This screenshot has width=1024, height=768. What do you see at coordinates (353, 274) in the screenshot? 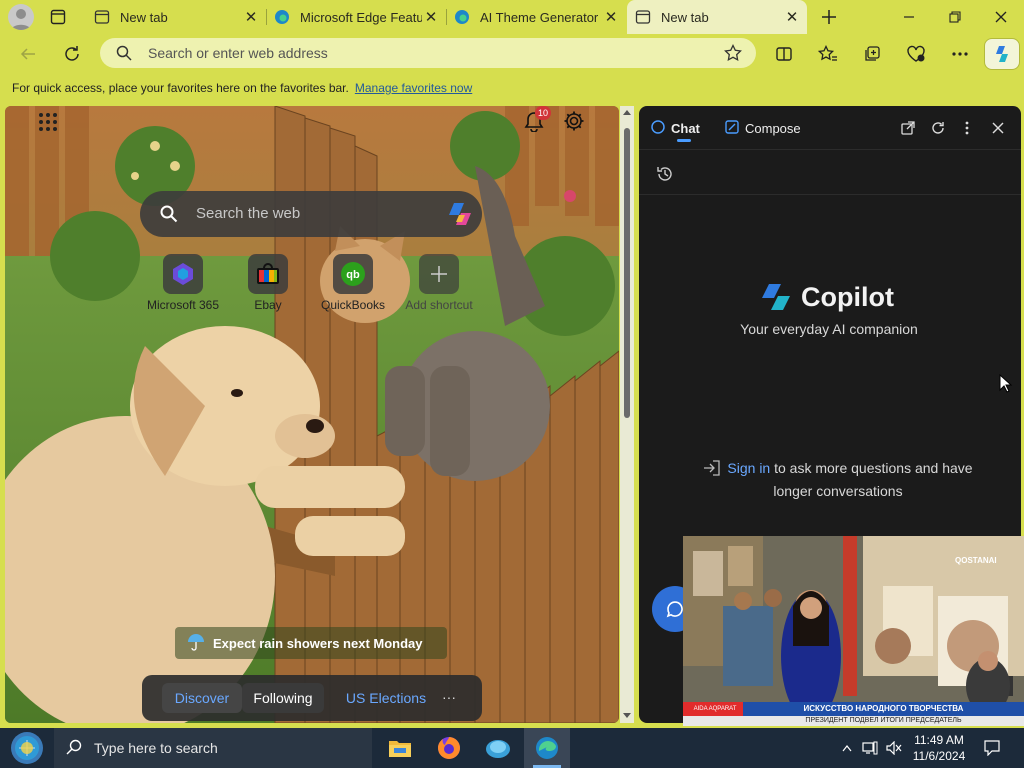
I see `quickbooks-icon: qb` at bounding box center [353, 274].